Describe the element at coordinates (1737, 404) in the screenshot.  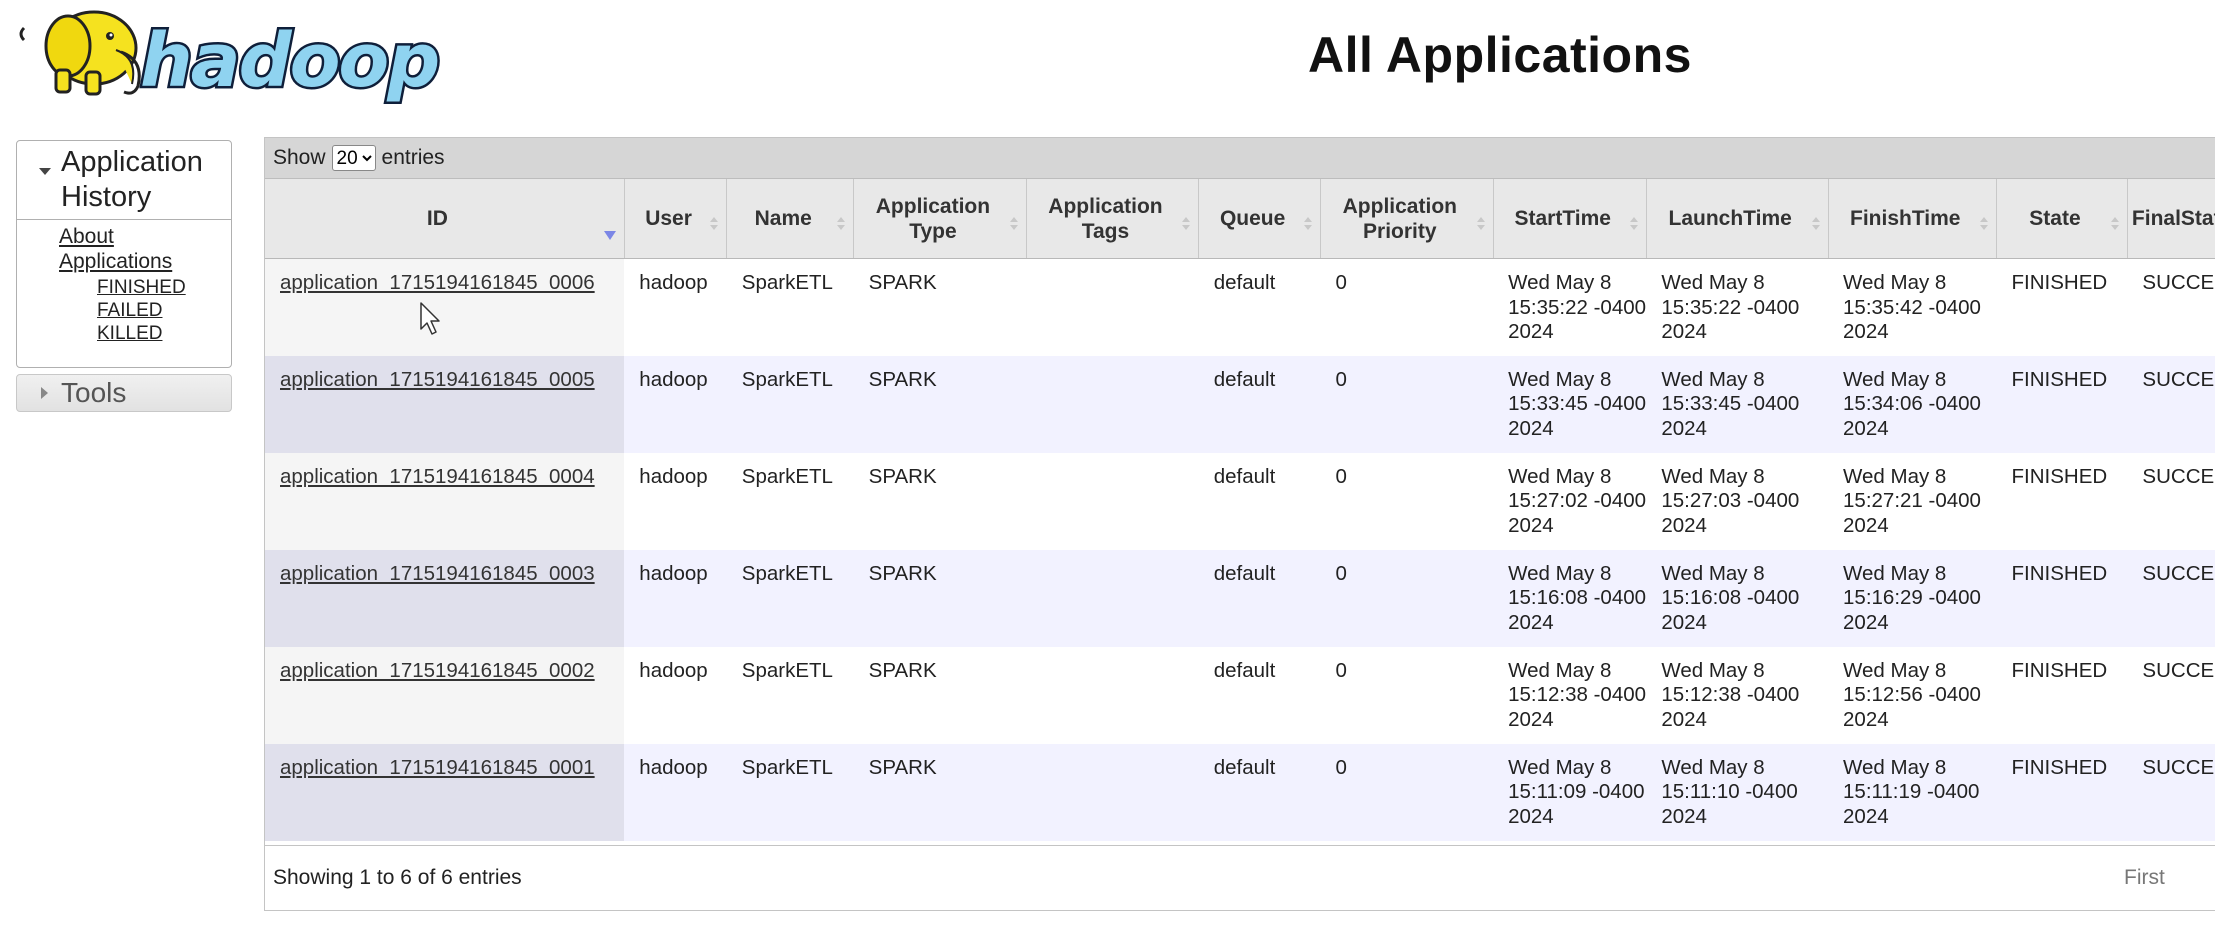
I see `cell-launchtime: Wed May 8 15:33:45 -0400 2024` at that location.